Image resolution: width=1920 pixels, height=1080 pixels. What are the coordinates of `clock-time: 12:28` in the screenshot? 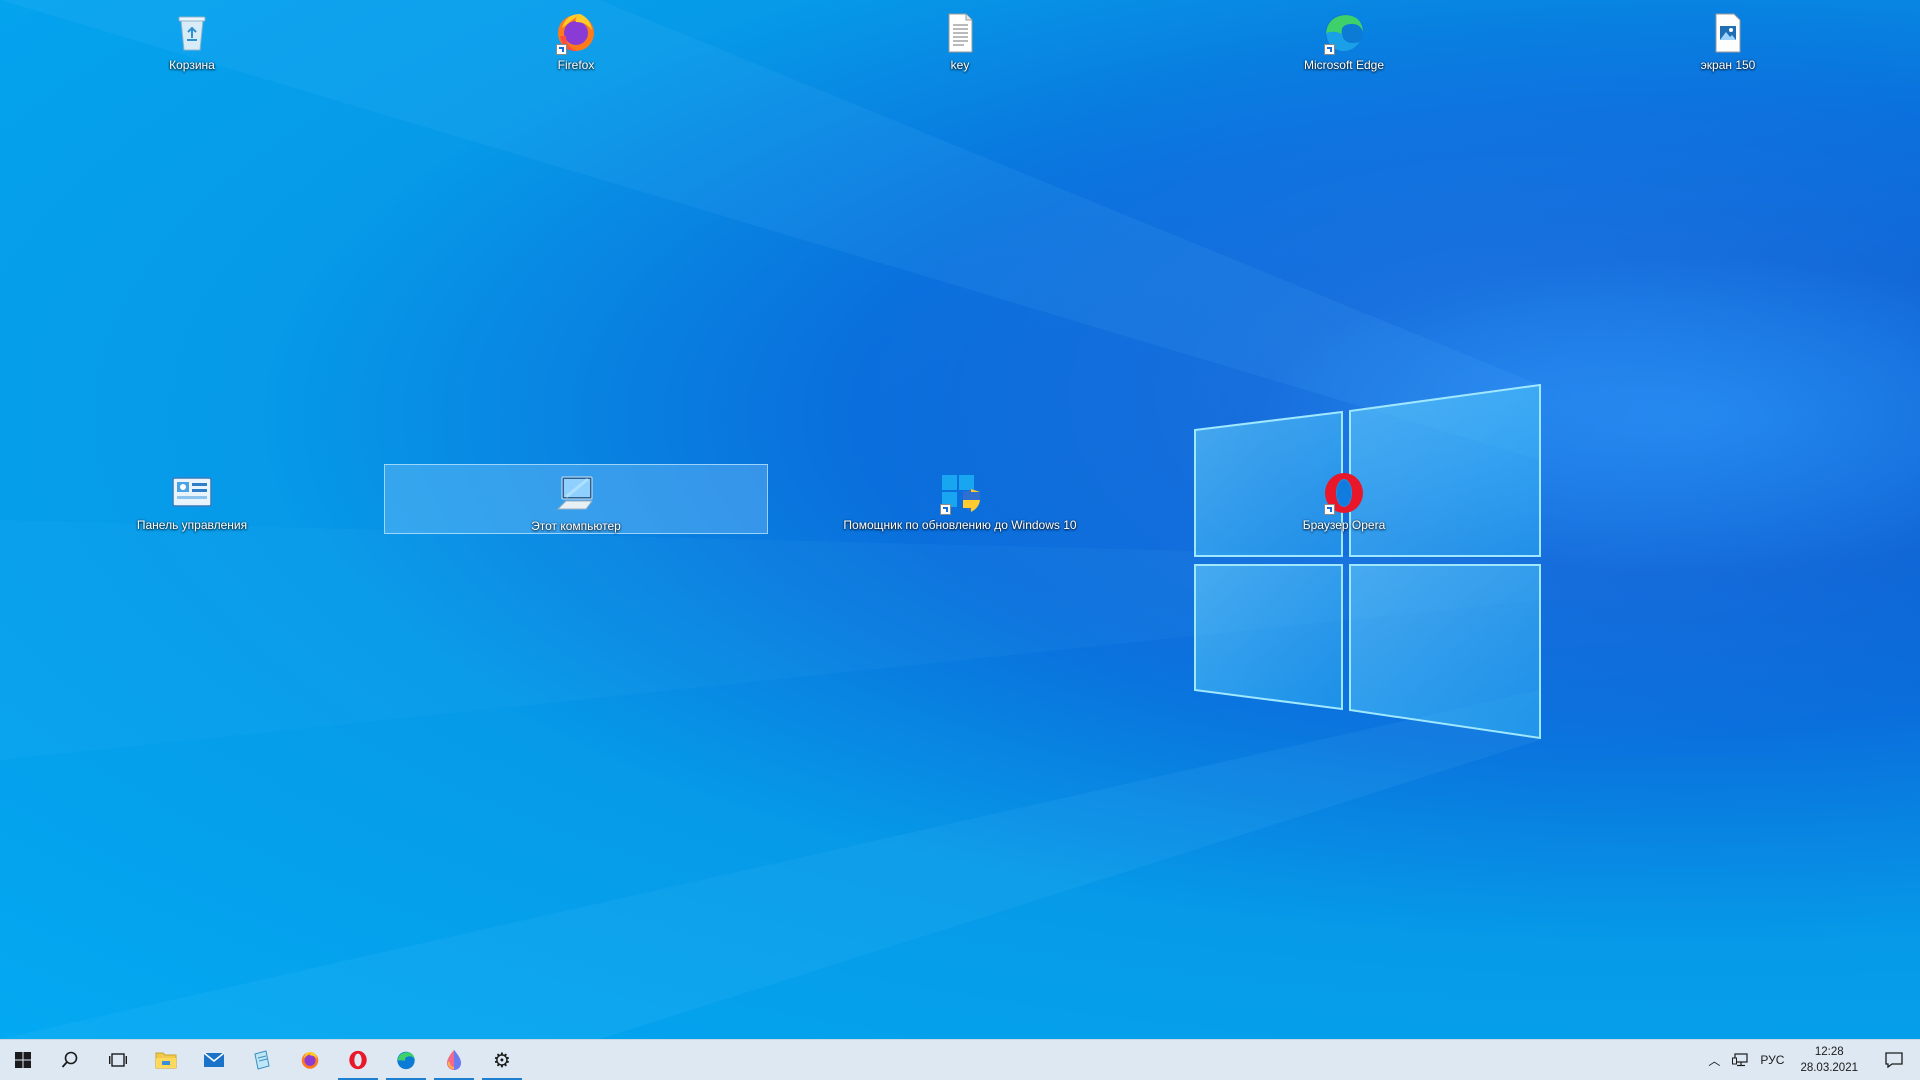 It's located at (1829, 1052).